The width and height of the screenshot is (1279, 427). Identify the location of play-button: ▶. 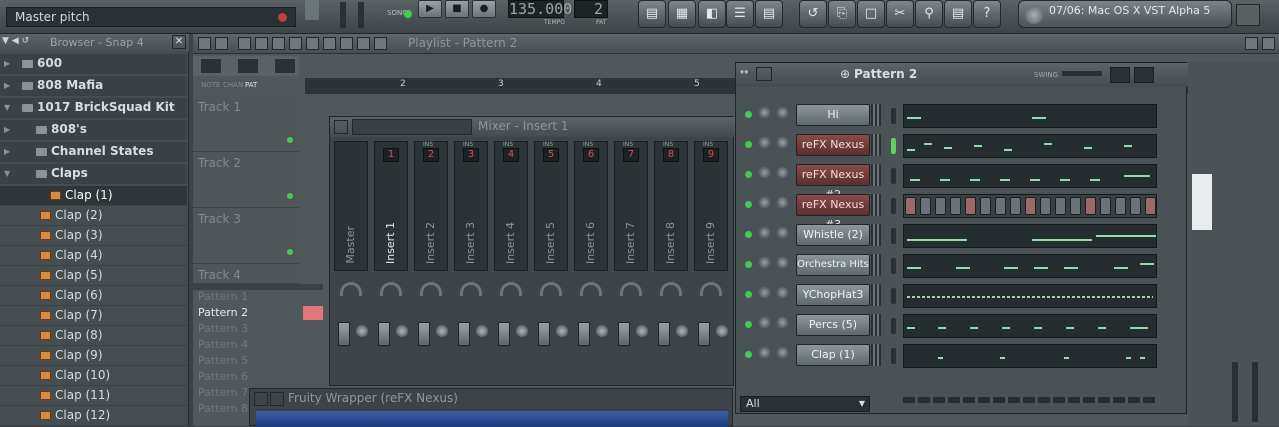
(430, 9).